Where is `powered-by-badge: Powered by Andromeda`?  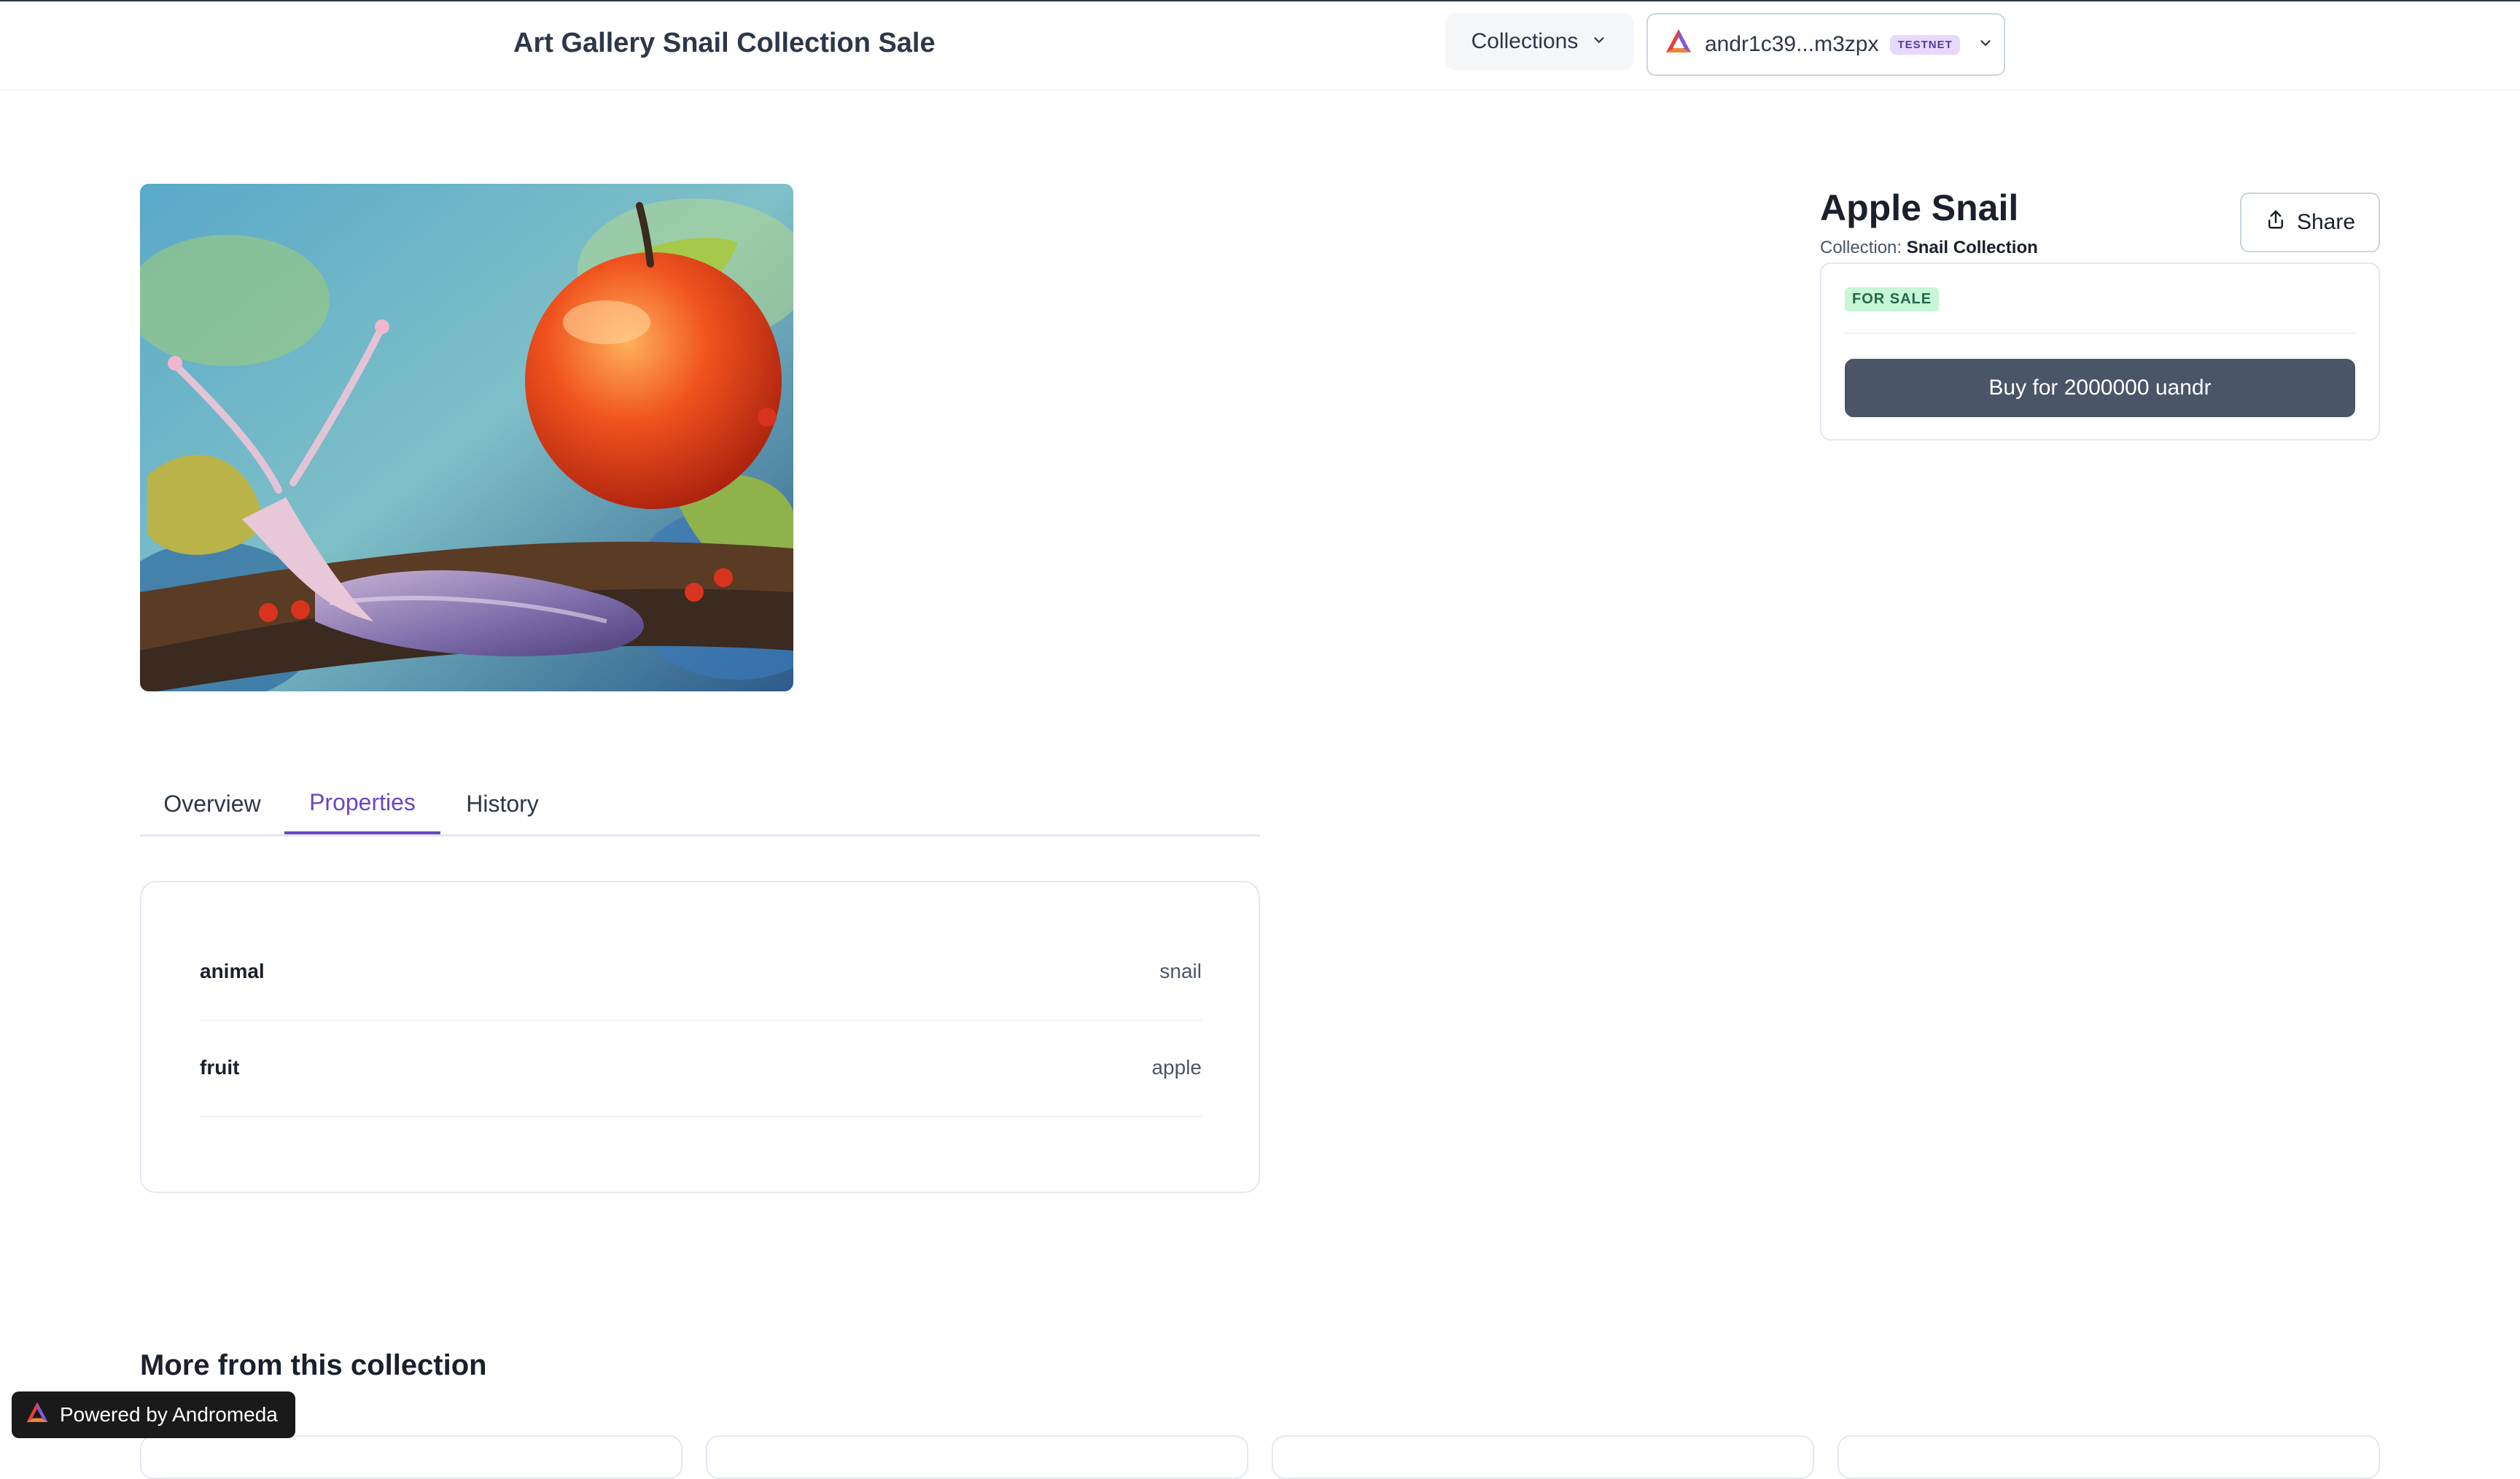
powered-by-badge: Powered by Andromeda is located at coordinates (153, 1414).